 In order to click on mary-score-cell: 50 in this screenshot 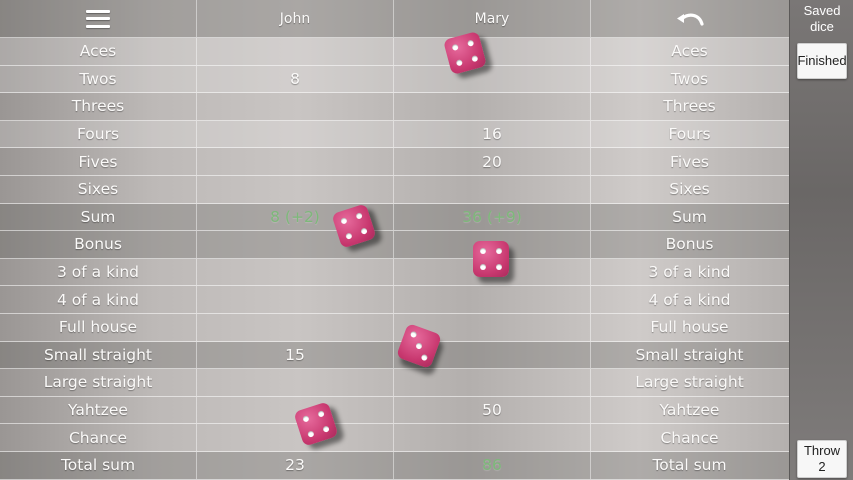, I will do `click(492, 410)`.